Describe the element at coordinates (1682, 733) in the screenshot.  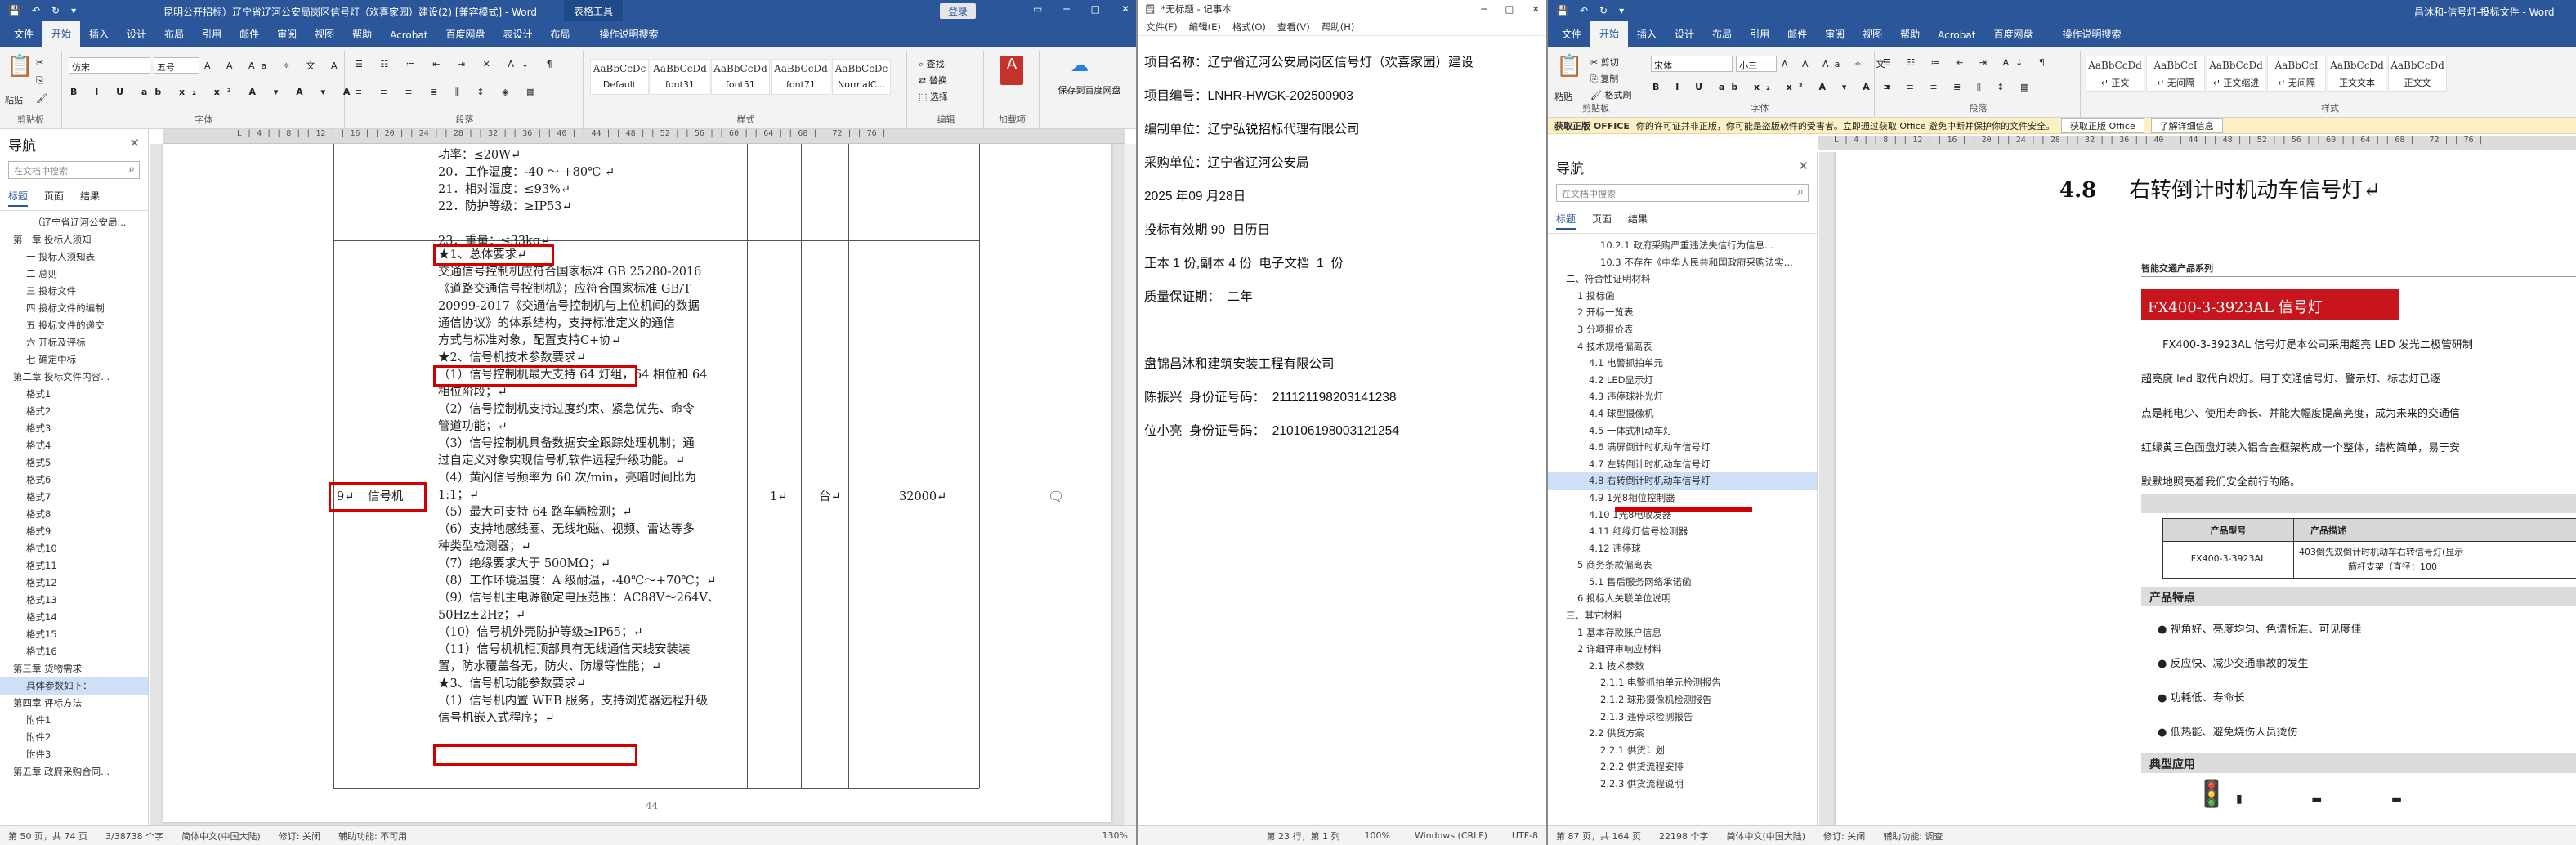
I see `r-nav-item: 2.2 供货方案` at that location.